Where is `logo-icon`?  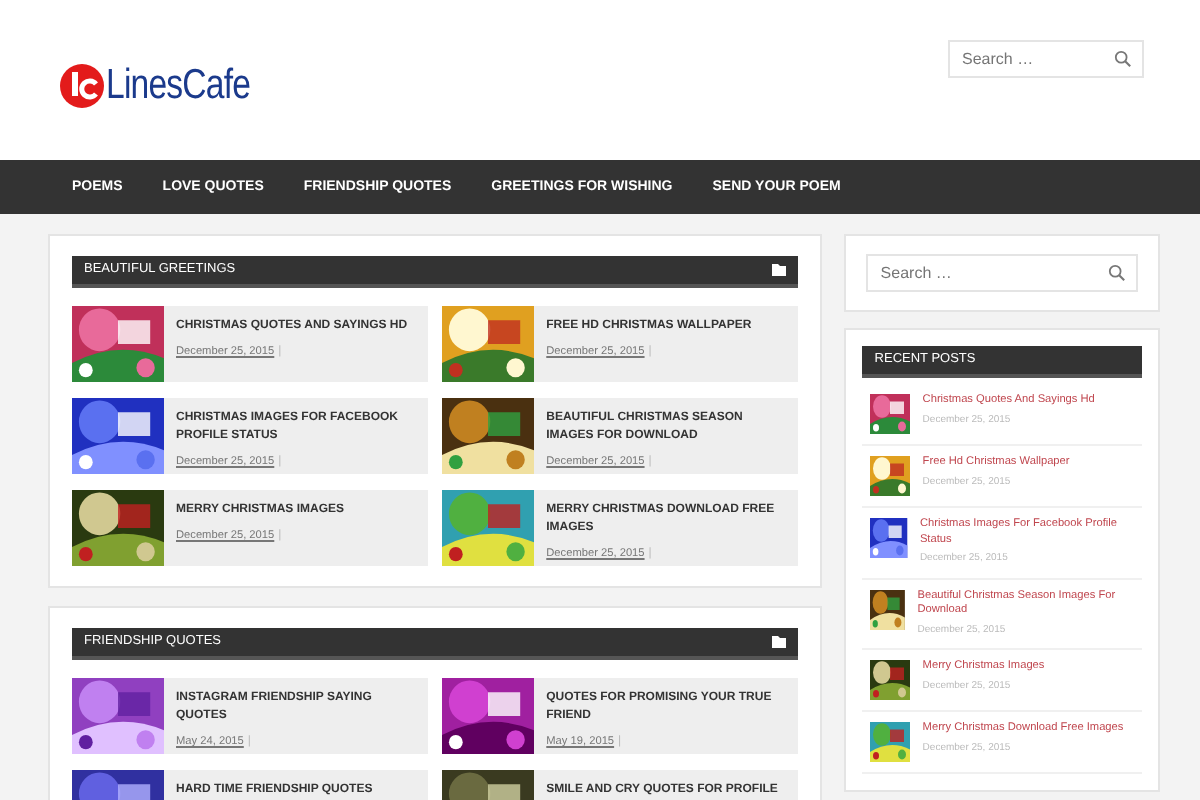 logo-icon is located at coordinates (82, 85).